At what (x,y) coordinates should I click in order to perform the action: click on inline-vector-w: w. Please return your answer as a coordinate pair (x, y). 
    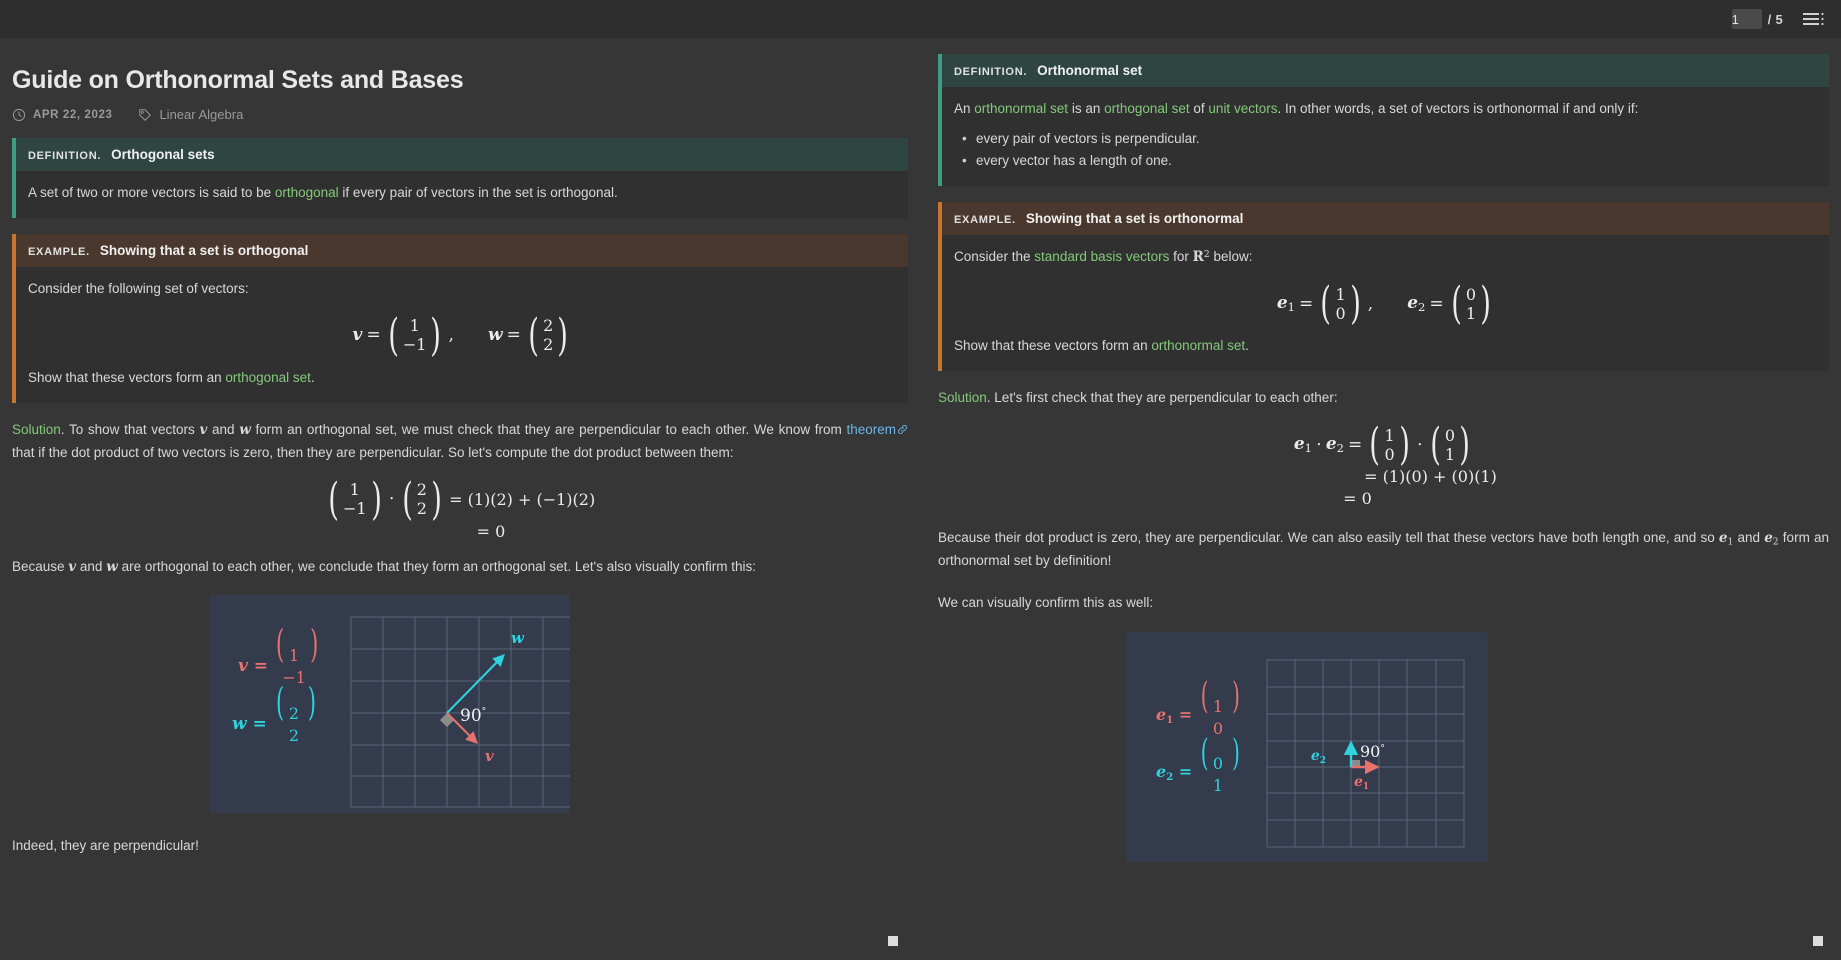
    Looking at the image, I should click on (112, 566).